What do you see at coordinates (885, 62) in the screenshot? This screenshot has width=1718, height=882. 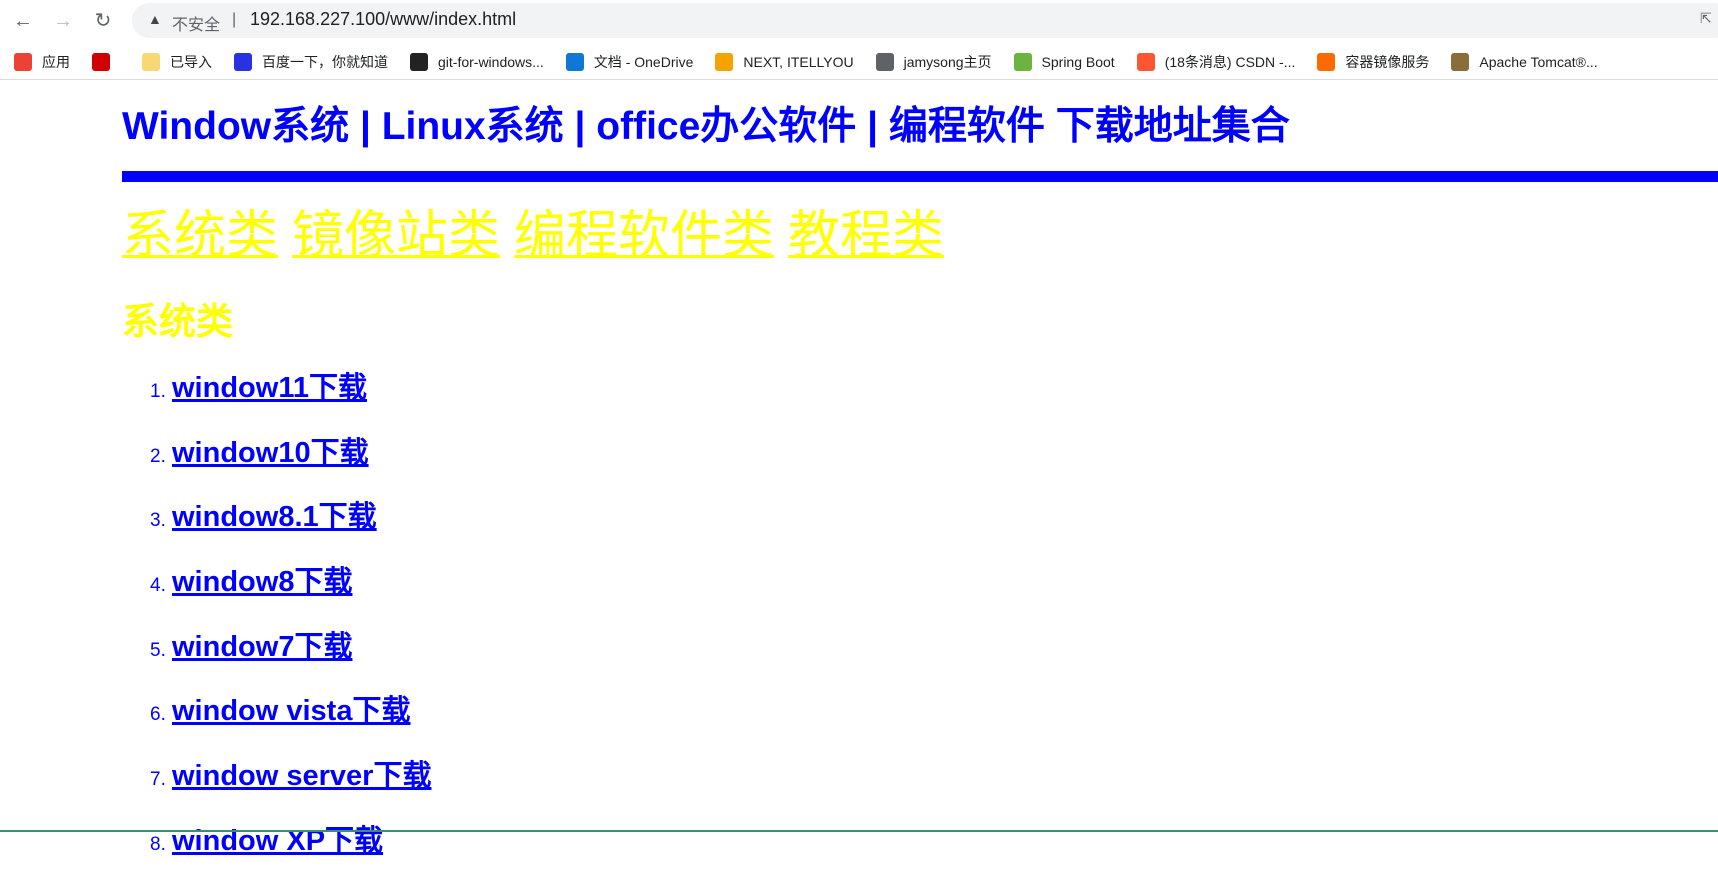 I see `globe-icon` at bounding box center [885, 62].